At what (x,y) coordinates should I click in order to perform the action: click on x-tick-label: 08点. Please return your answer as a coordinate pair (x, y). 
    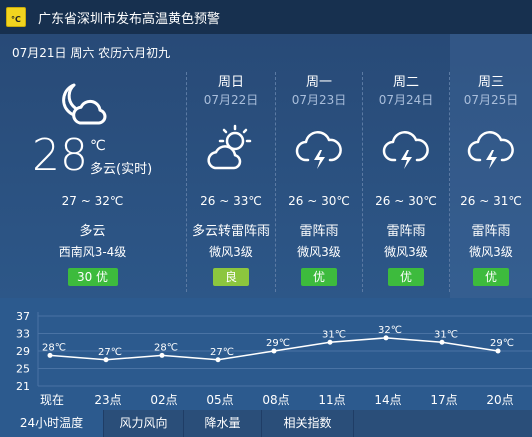
    Looking at the image, I should click on (275, 400).